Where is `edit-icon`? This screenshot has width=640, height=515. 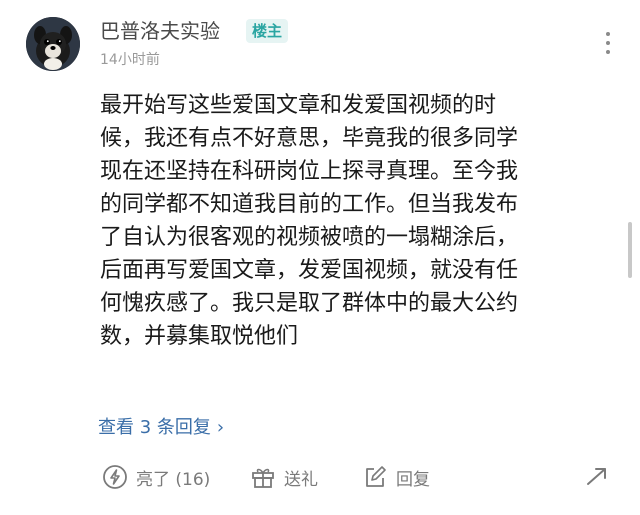 edit-icon is located at coordinates (376, 476).